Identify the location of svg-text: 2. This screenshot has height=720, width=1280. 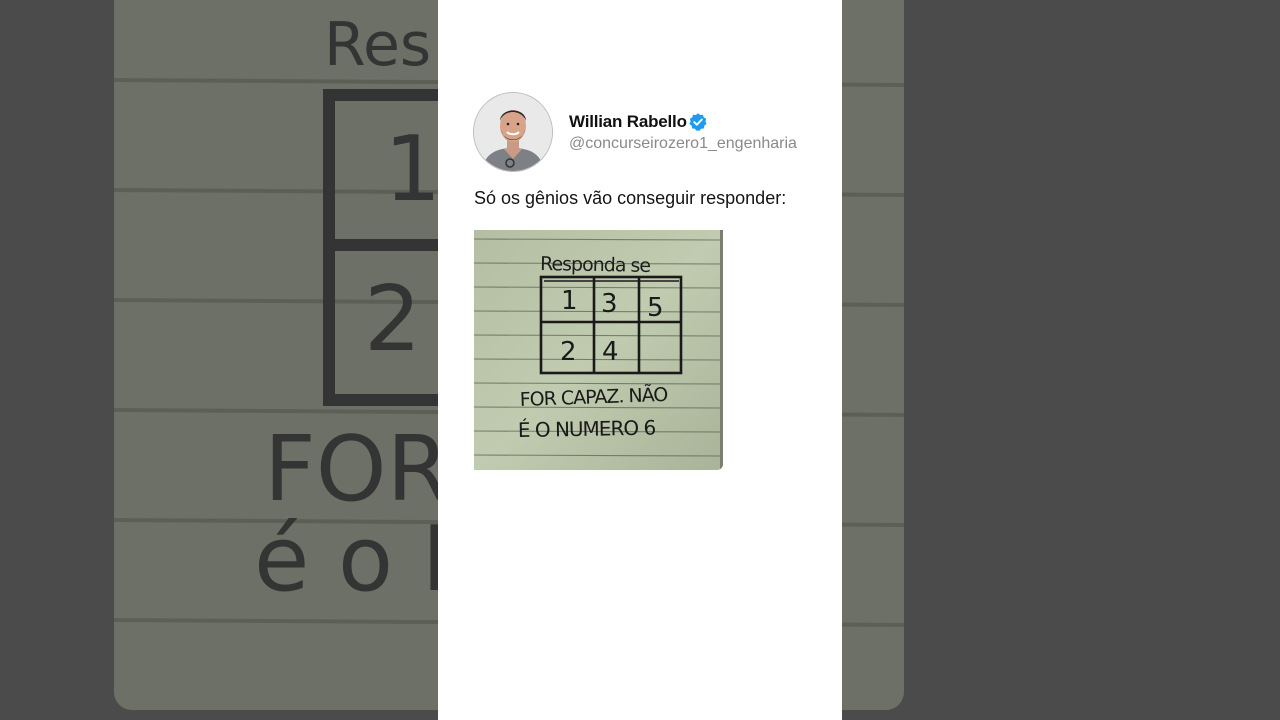
(392, 319).